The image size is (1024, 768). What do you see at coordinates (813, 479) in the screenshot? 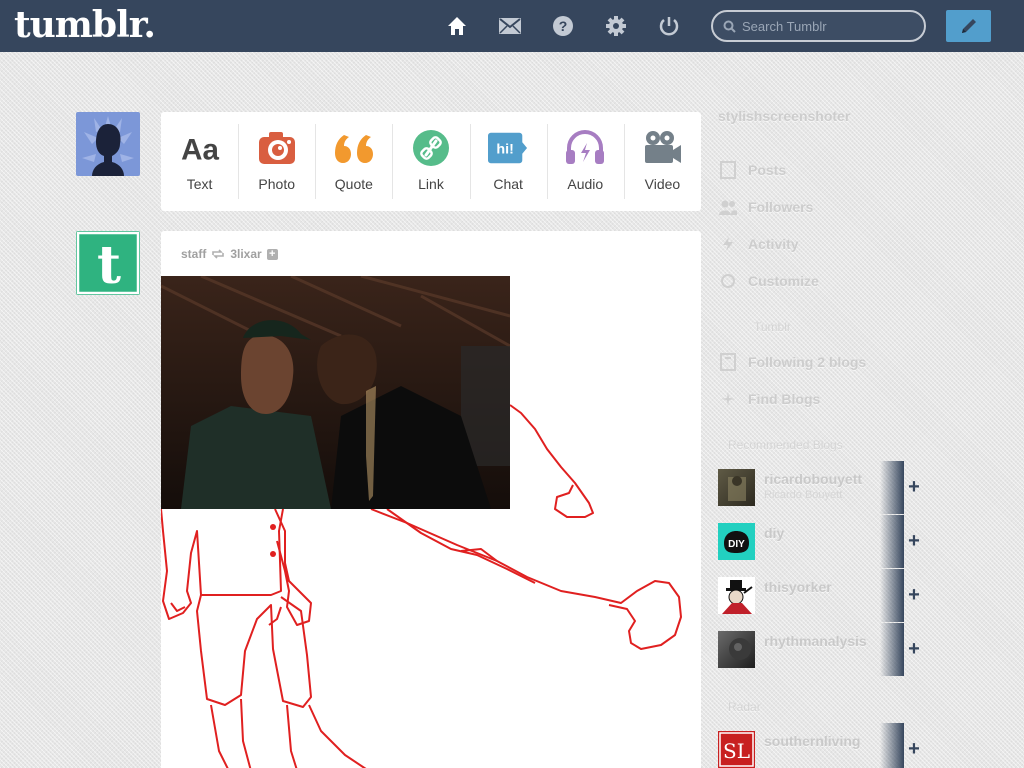
I see `blog-name: ricardobouyett` at bounding box center [813, 479].